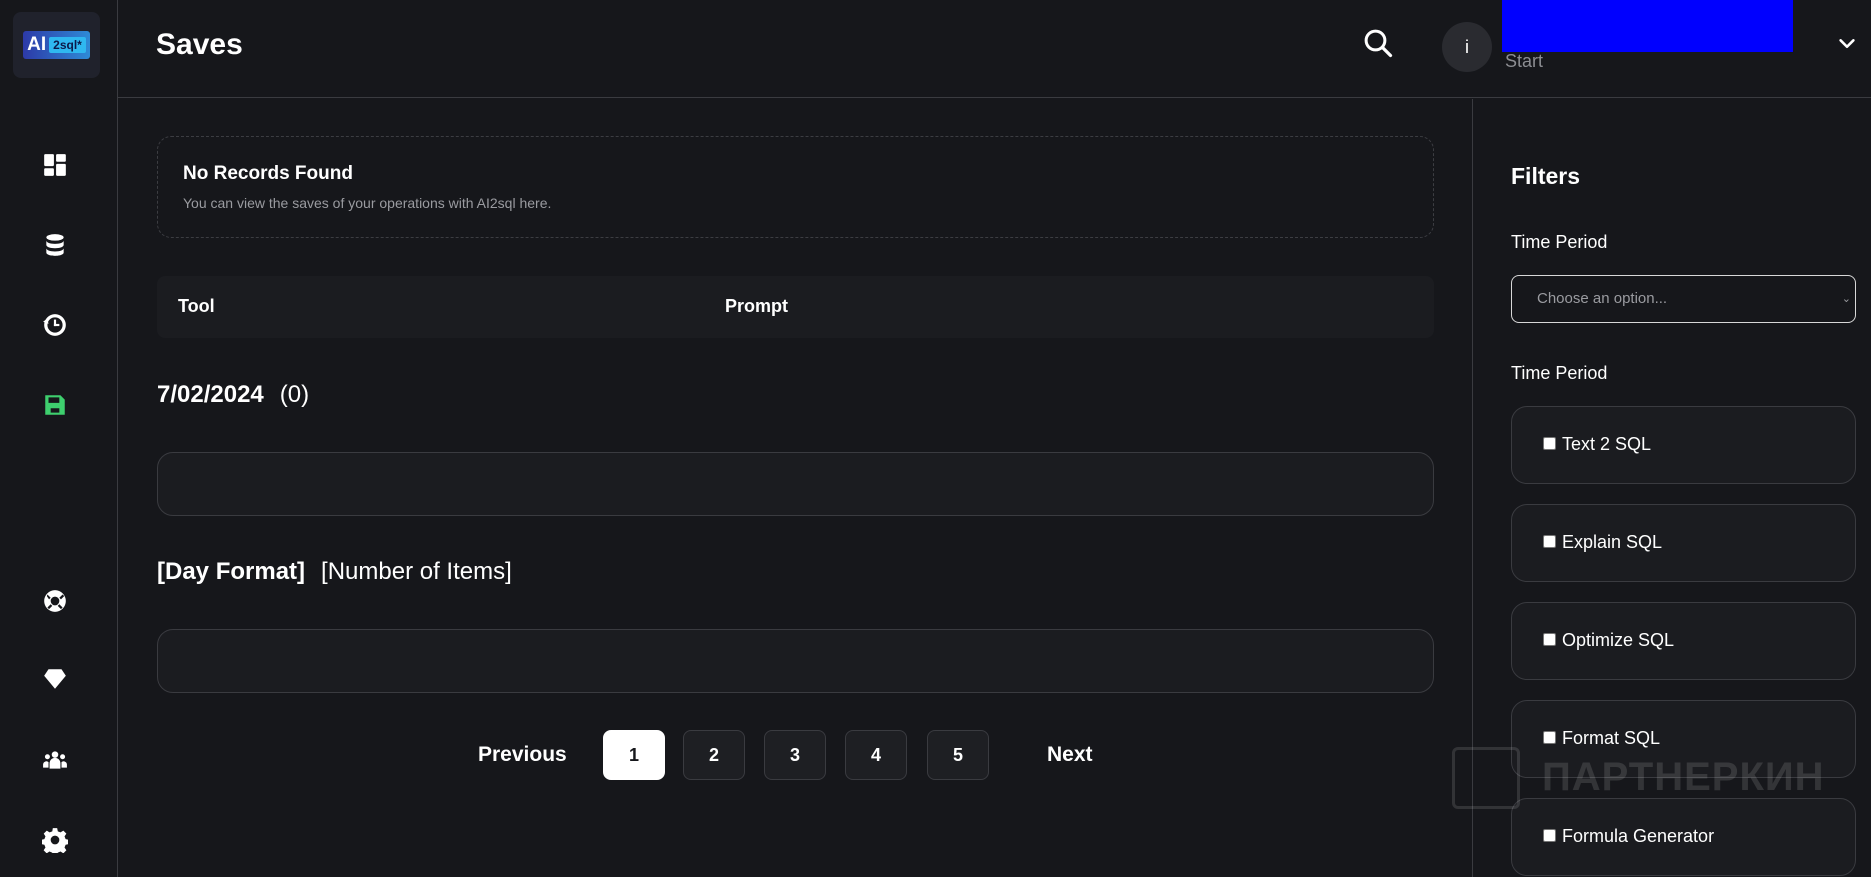 The width and height of the screenshot is (1871, 877). What do you see at coordinates (795, 307) in the screenshot?
I see `table-header: Tool Prompt` at bounding box center [795, 307].